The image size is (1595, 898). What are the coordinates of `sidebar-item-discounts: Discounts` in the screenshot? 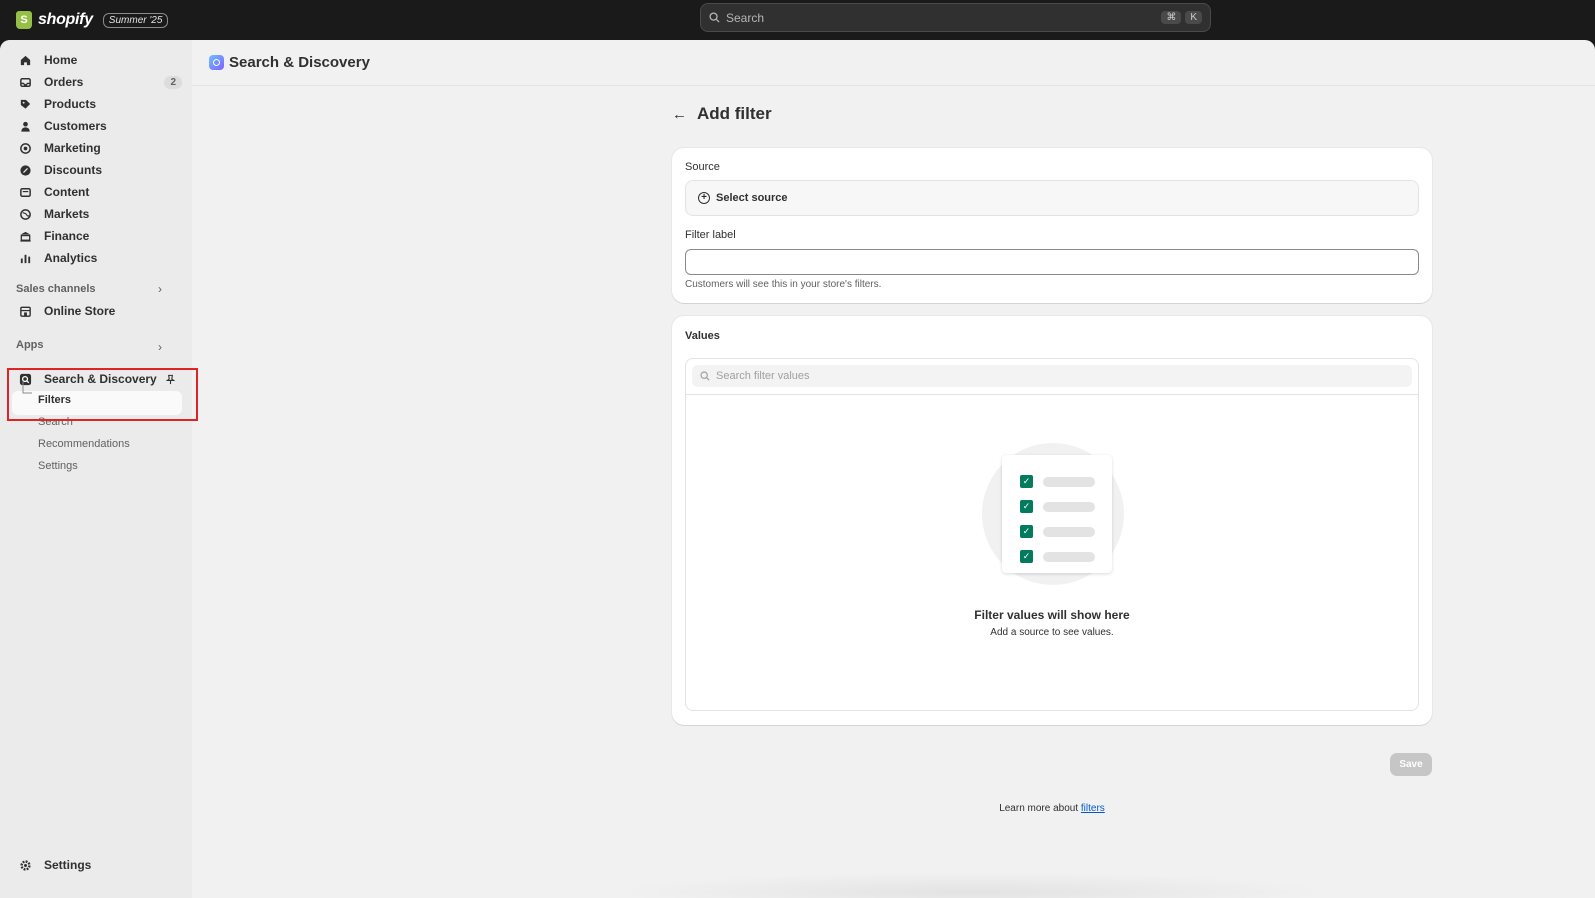 It's located at (97, 170).